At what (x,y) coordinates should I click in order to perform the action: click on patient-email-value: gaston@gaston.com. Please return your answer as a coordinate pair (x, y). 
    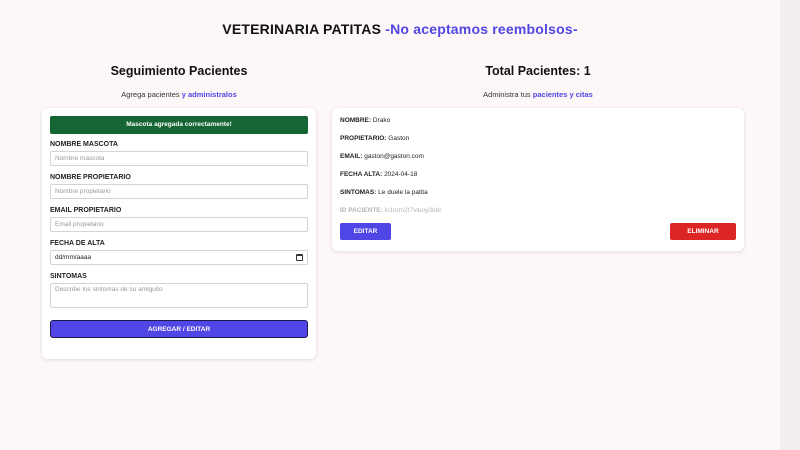
    Looking at the image, I should click on (394, 156).